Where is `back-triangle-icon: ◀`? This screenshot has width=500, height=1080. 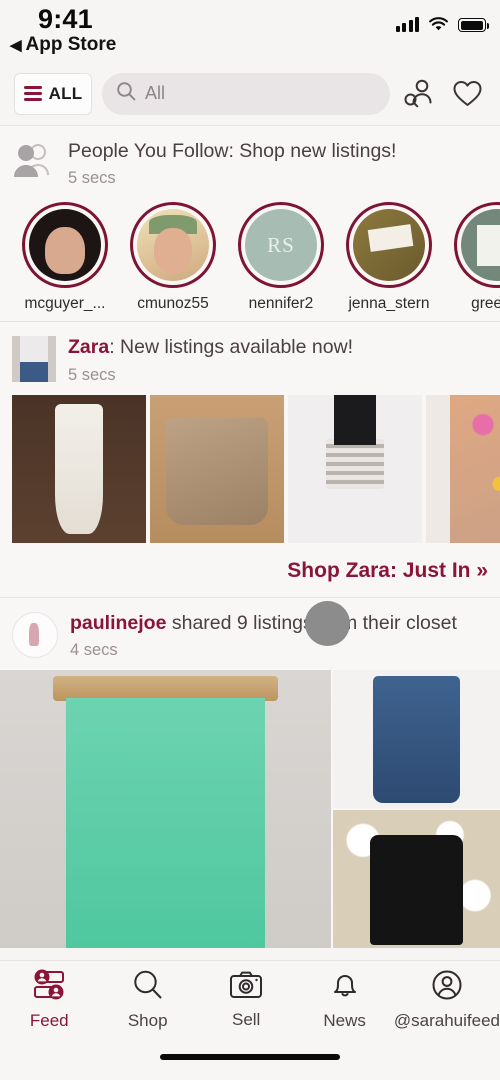
back-triangle-icon: ◀ is located at coordinates (16, 45).